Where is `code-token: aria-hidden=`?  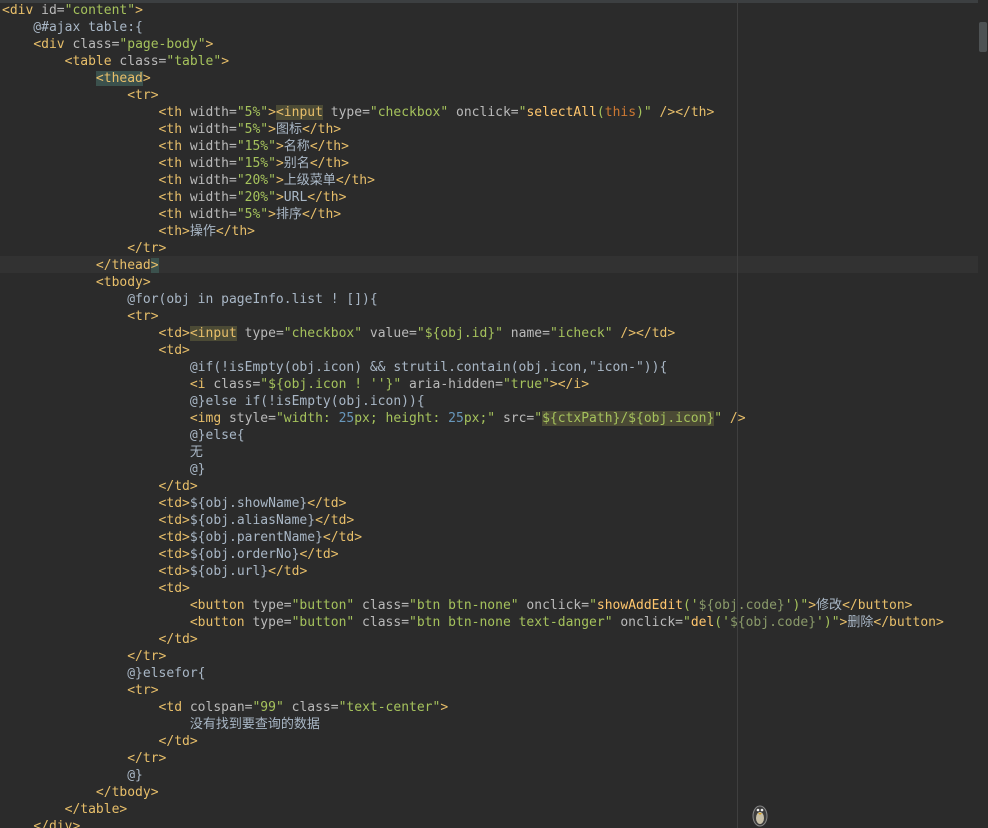
code-token: aria-hidden= is located at coordinates (452, 384).